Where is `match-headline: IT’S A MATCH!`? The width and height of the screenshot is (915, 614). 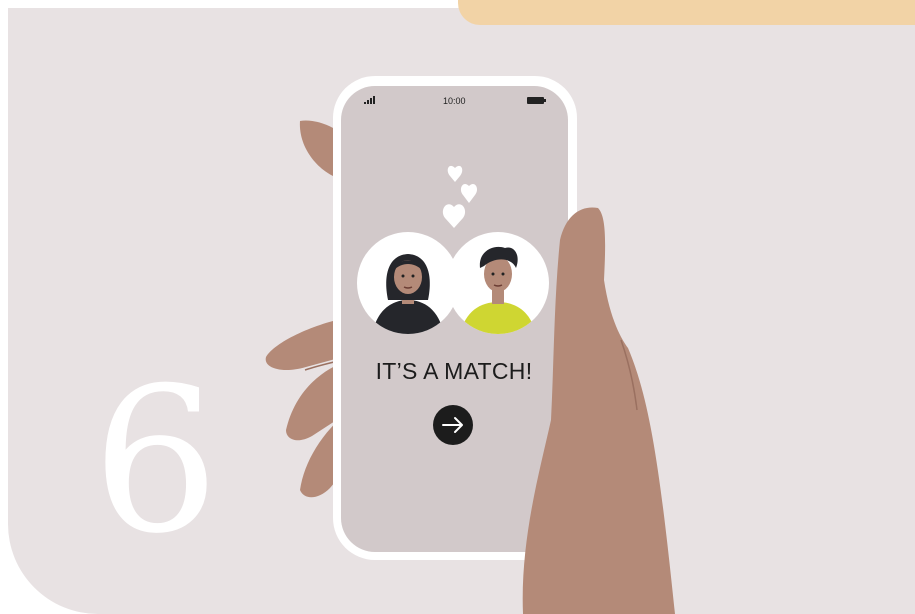 match-headline: IT’S A MATCH! is located at coordinates (454, 371).